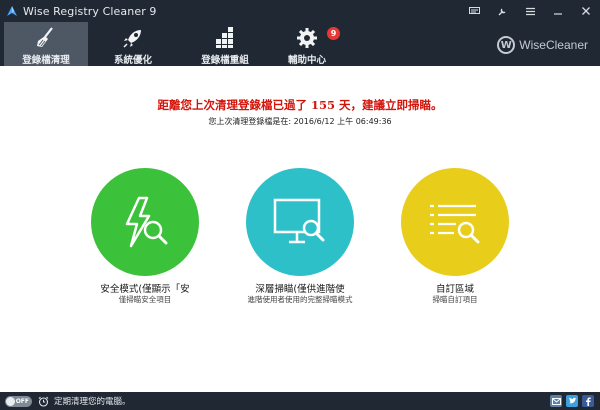 The width and height of the screenshot is (600, 410). Describe the element at coordinates (455, 288) in the screenshot. I see `custom-area-title: 自訂區域` at that location.